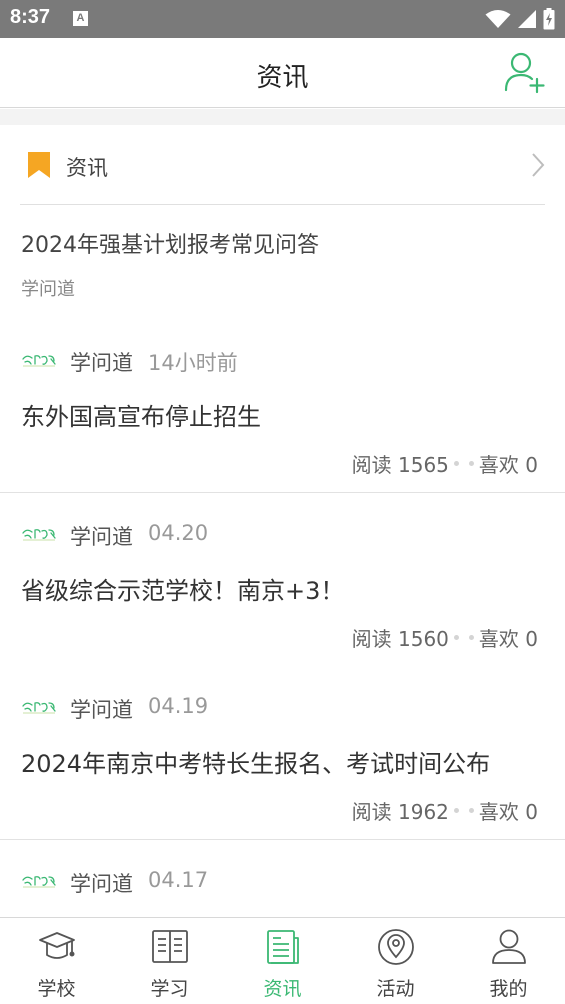 The image size is (565, 1004). Describe the element at coordinates (178, 706) in the screenshot. I see `article-time: 04.19` at that location.